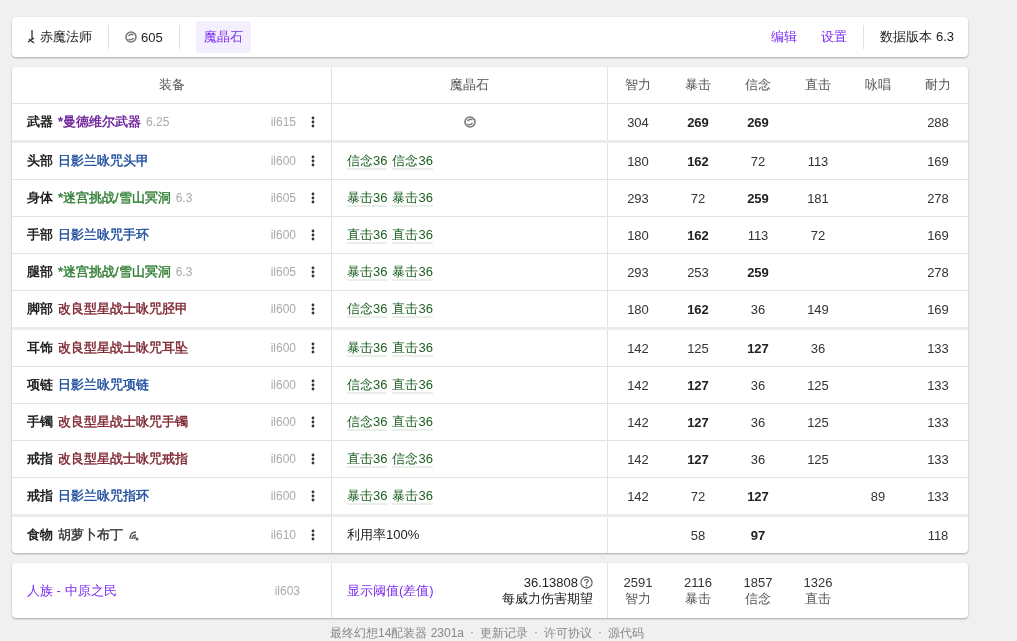  I want to click on item-level: 605, so click(152, 37).